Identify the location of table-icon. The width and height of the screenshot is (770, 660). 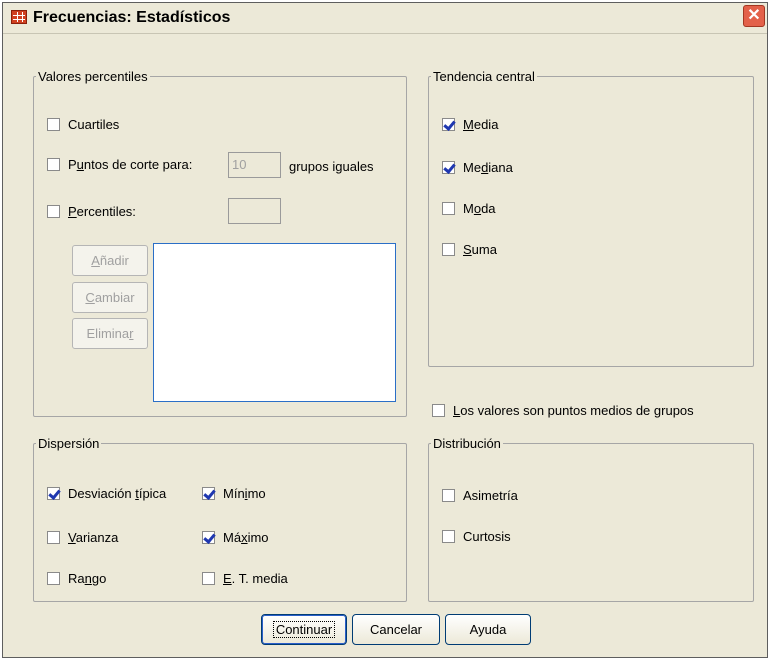
(19, 17).